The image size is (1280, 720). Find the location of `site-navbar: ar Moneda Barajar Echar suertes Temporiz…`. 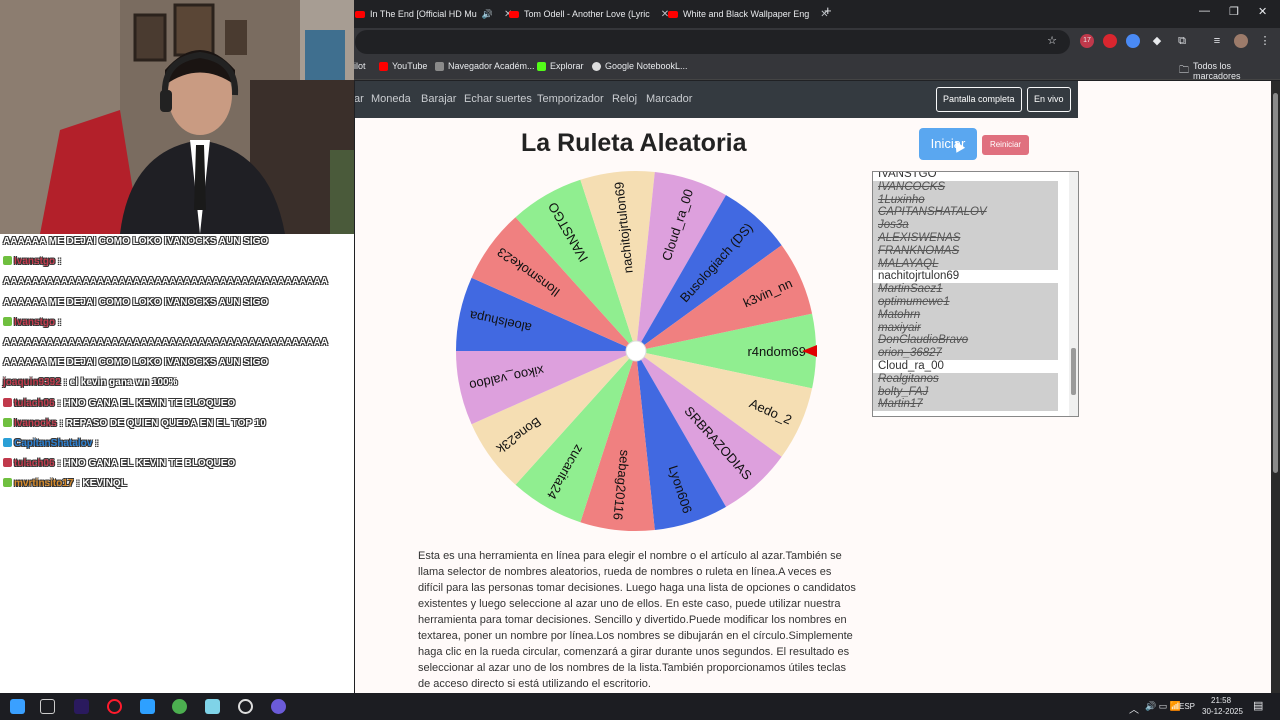

site-navbar: ar Moneda Barajar Echar suertes Temporiz… is located at coordinates (716, 99).